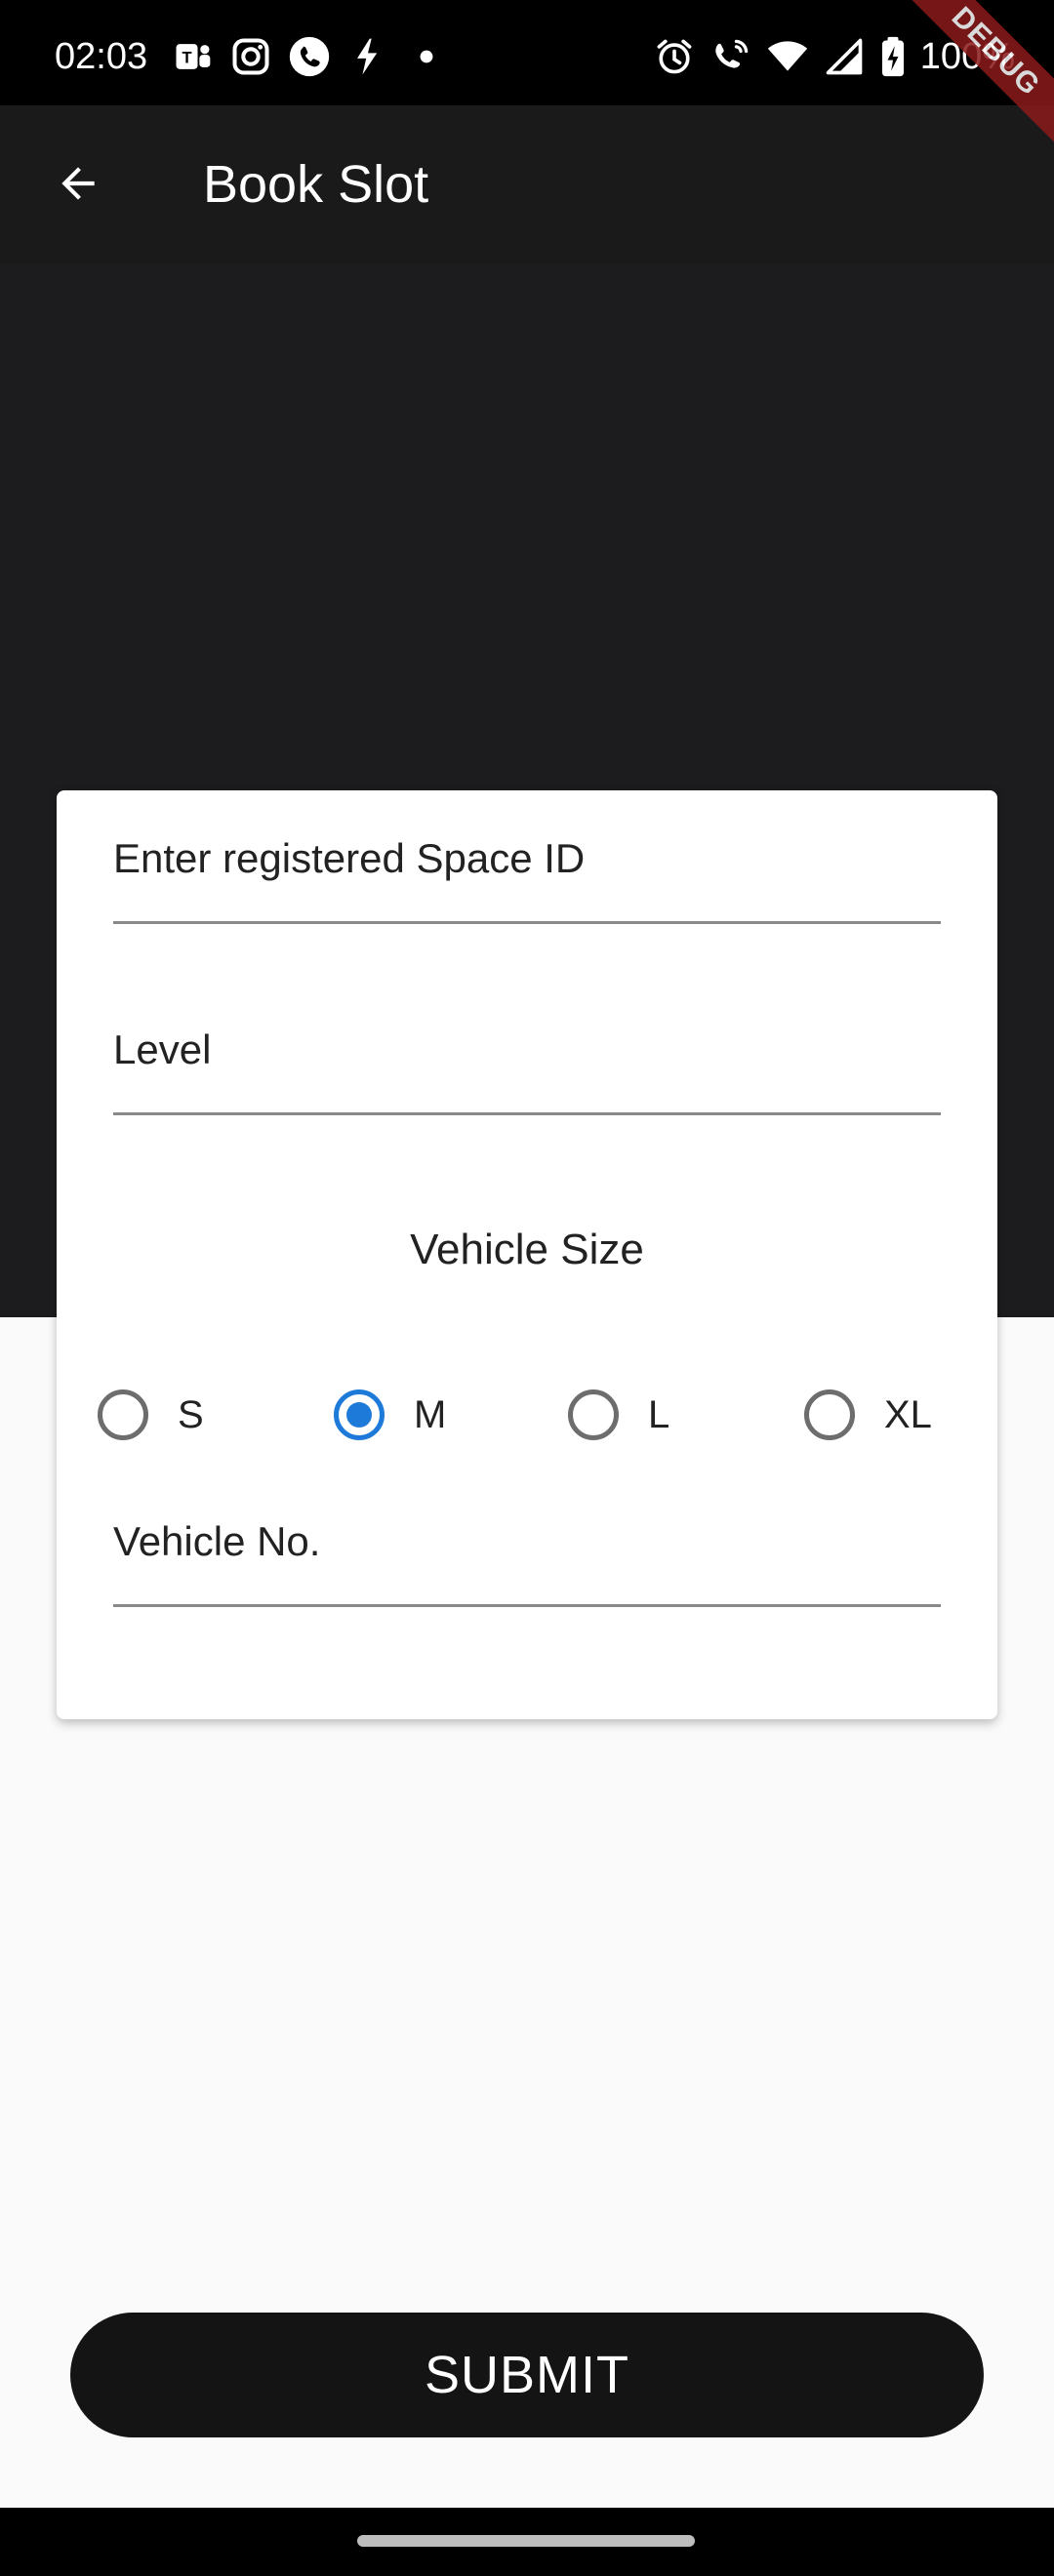  What do you see at coordinates (908, 1414) in the screenshot?
I see `radio-label-xl: XL` at bounding box center [908, 1414].